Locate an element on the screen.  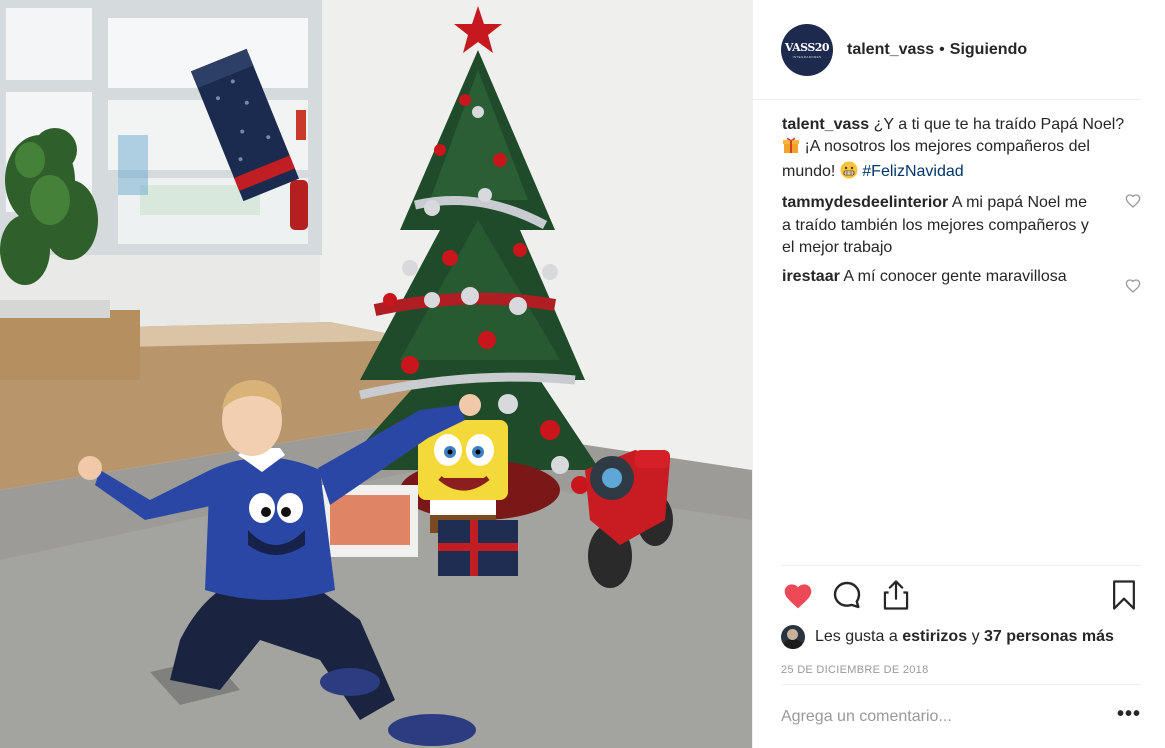
comment-username-link: tammydesdeelinterior is located at coordinates (865, 202).